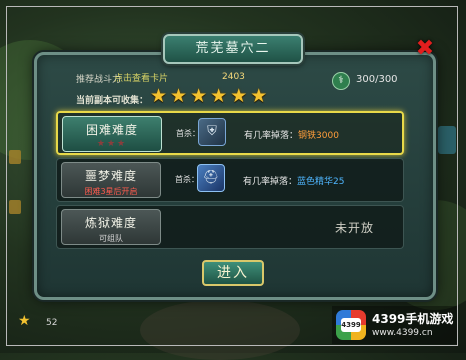 The image size is (466, 360). Describe the element at coordinates (220, 330) in the screenshot. I see `background-rock` at that location.